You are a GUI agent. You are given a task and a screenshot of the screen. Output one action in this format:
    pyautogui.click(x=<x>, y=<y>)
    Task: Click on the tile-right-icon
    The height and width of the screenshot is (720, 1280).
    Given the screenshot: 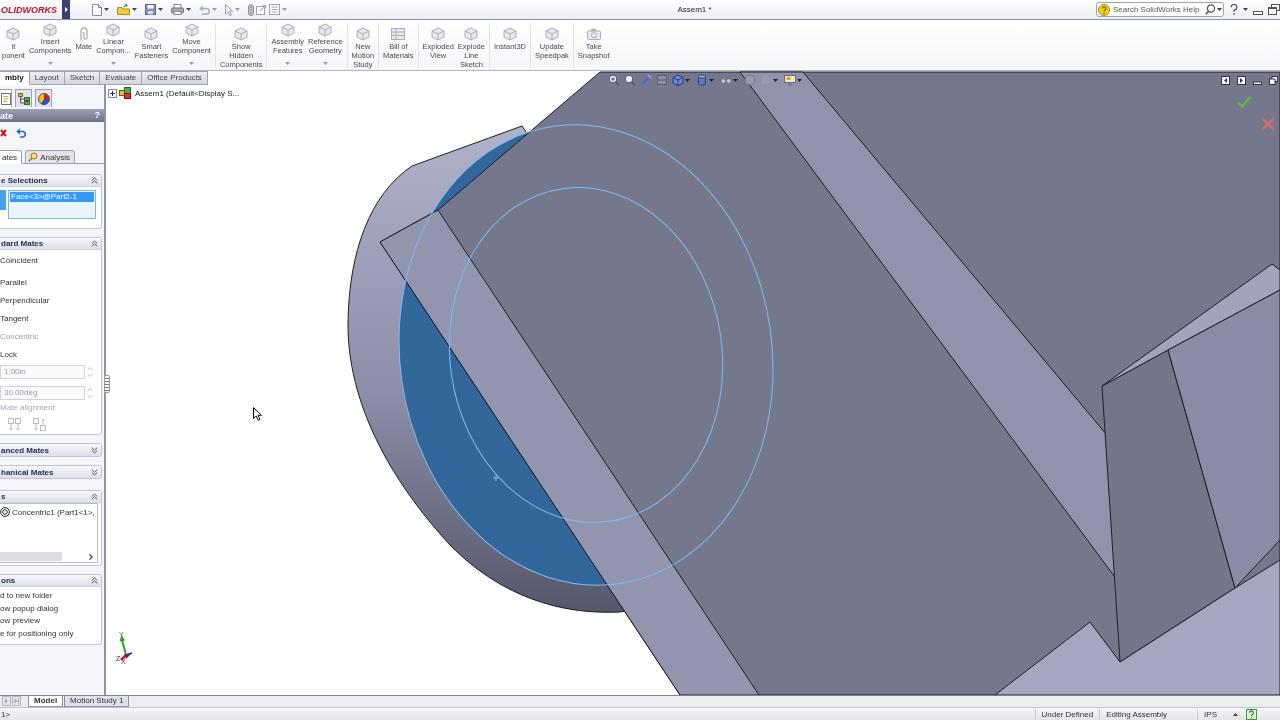 What is the action you would take?
    pyautogui.click(x=1241, y=80)
    